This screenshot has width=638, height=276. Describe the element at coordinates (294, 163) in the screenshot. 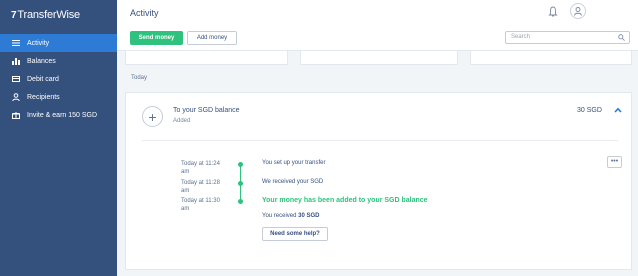

I see `timeline-event: You set up your transfer` at that location.